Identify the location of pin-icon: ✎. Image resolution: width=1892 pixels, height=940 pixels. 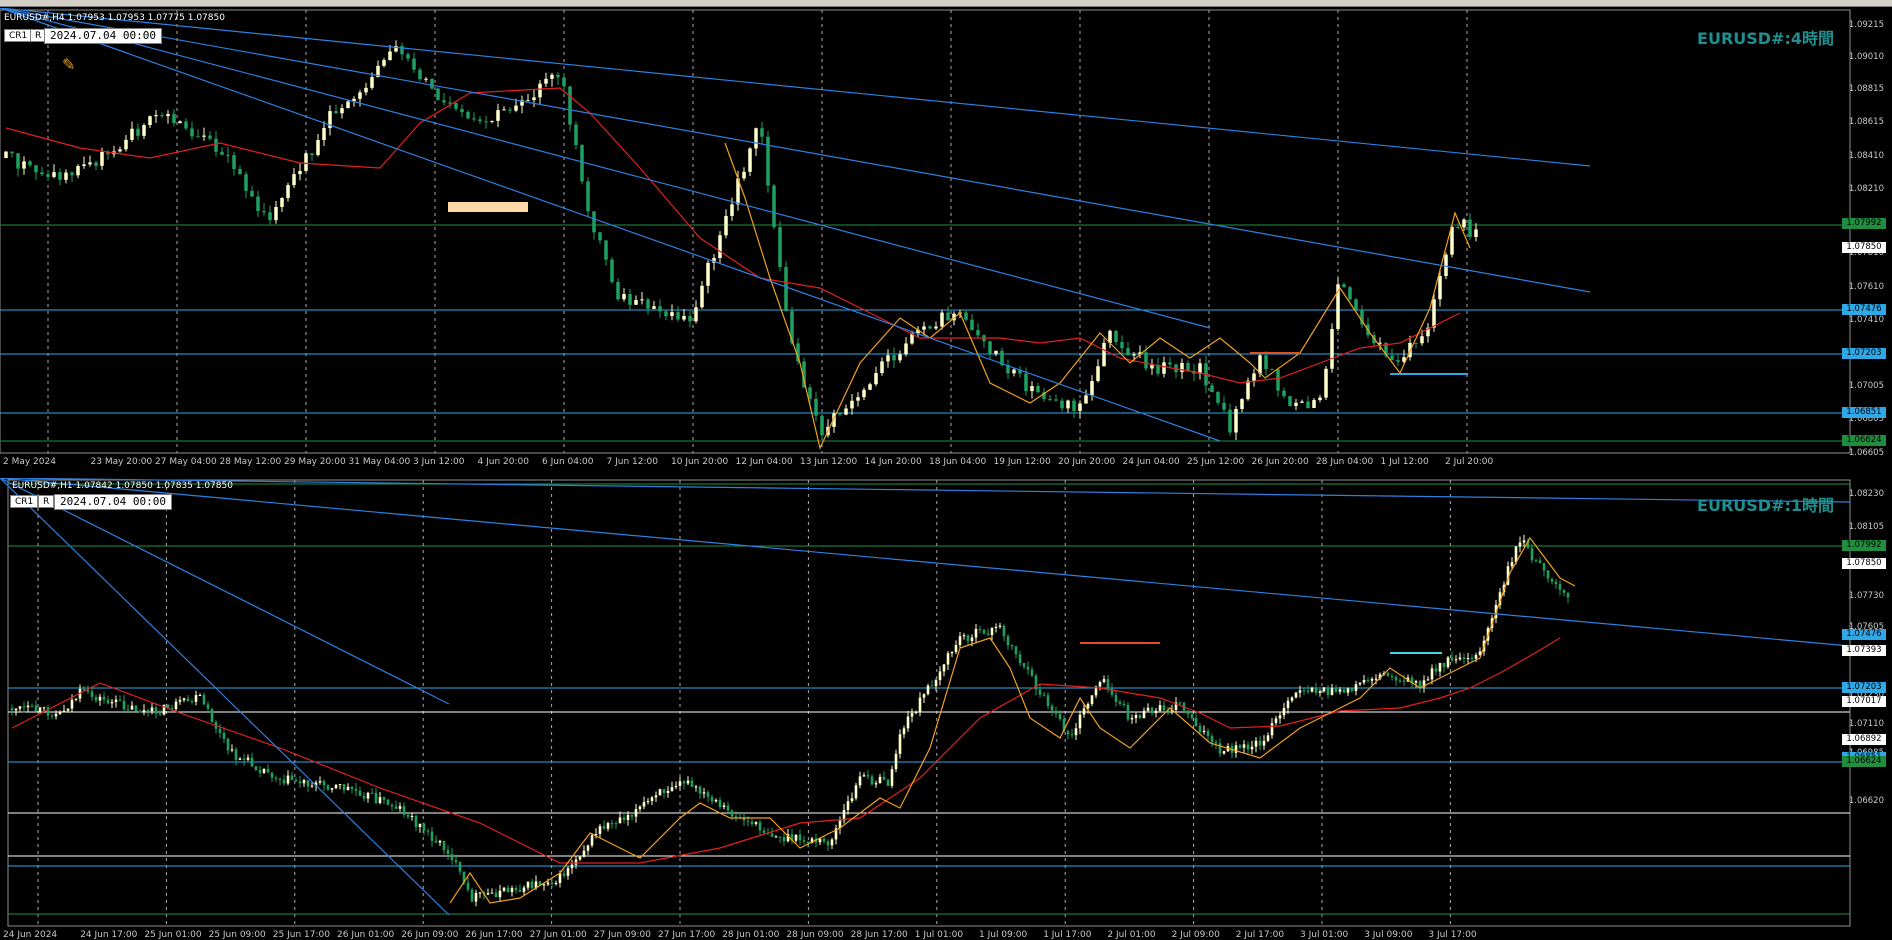
(68, 64).